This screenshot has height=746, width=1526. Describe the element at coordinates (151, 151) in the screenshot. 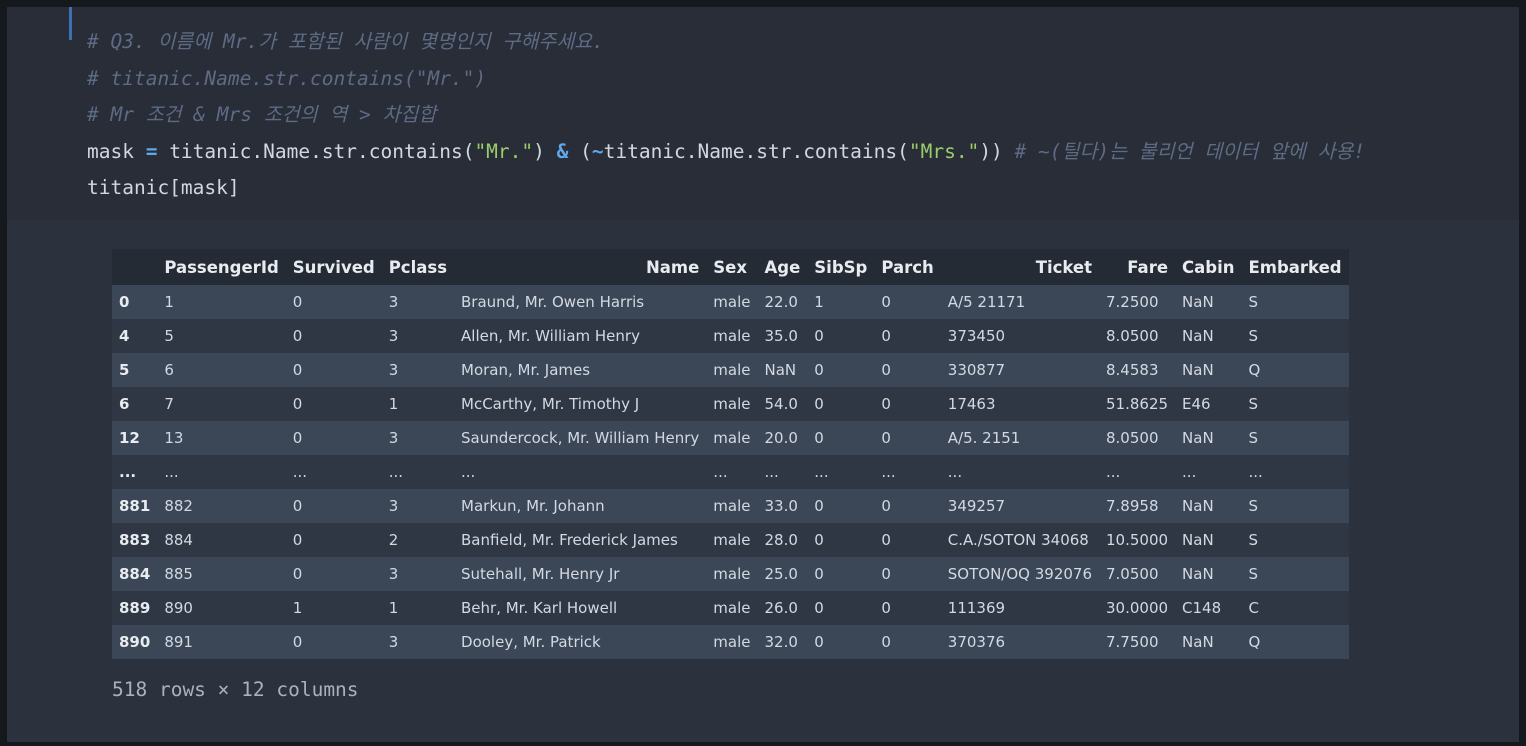

I see `code-operator: =` at that location.